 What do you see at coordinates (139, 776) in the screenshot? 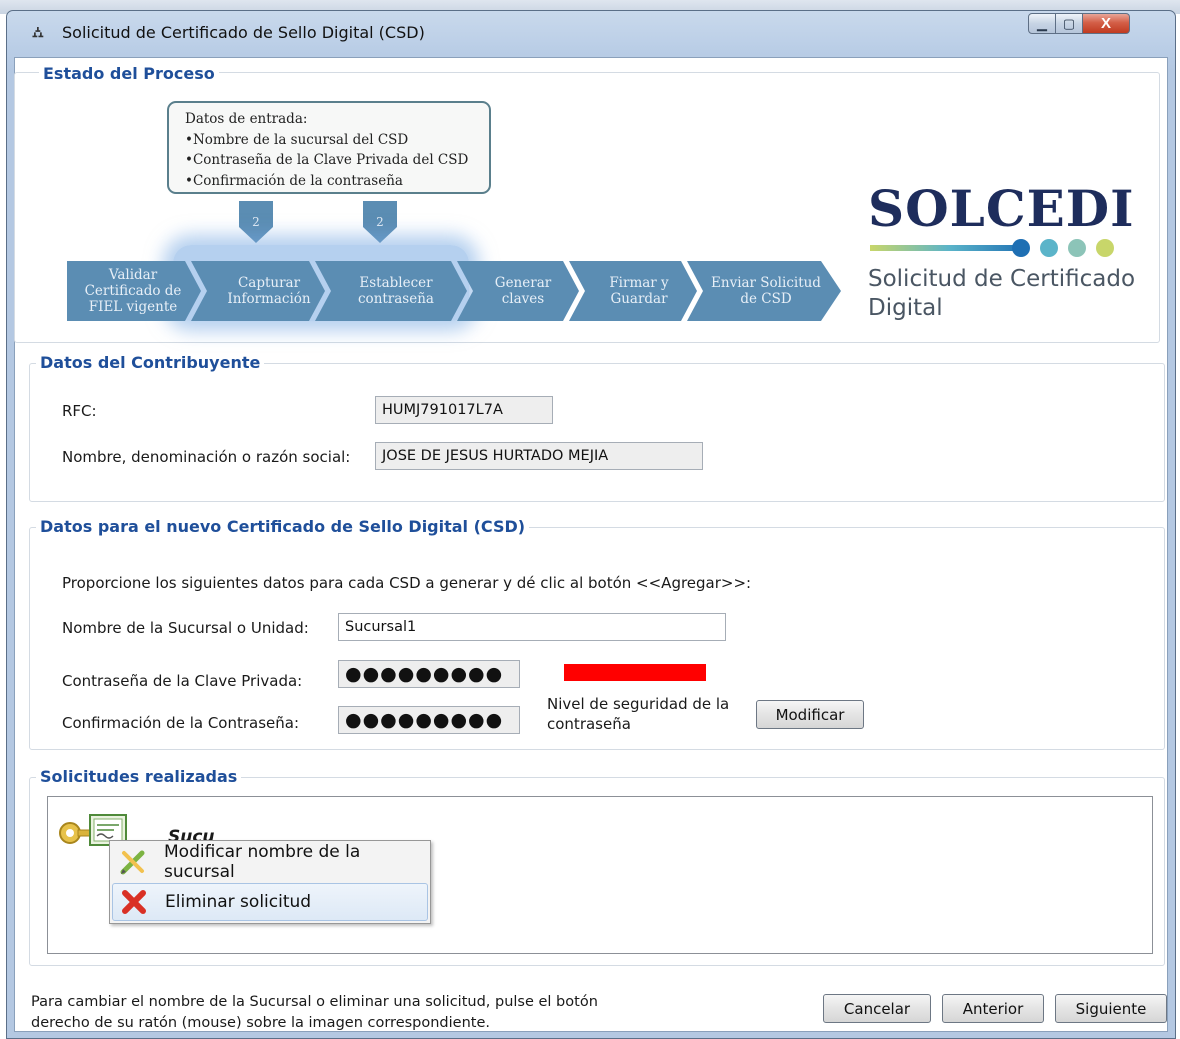
I see `solicitudes-legend: Solicitudes realizadas` at bounding box center [139, 776].